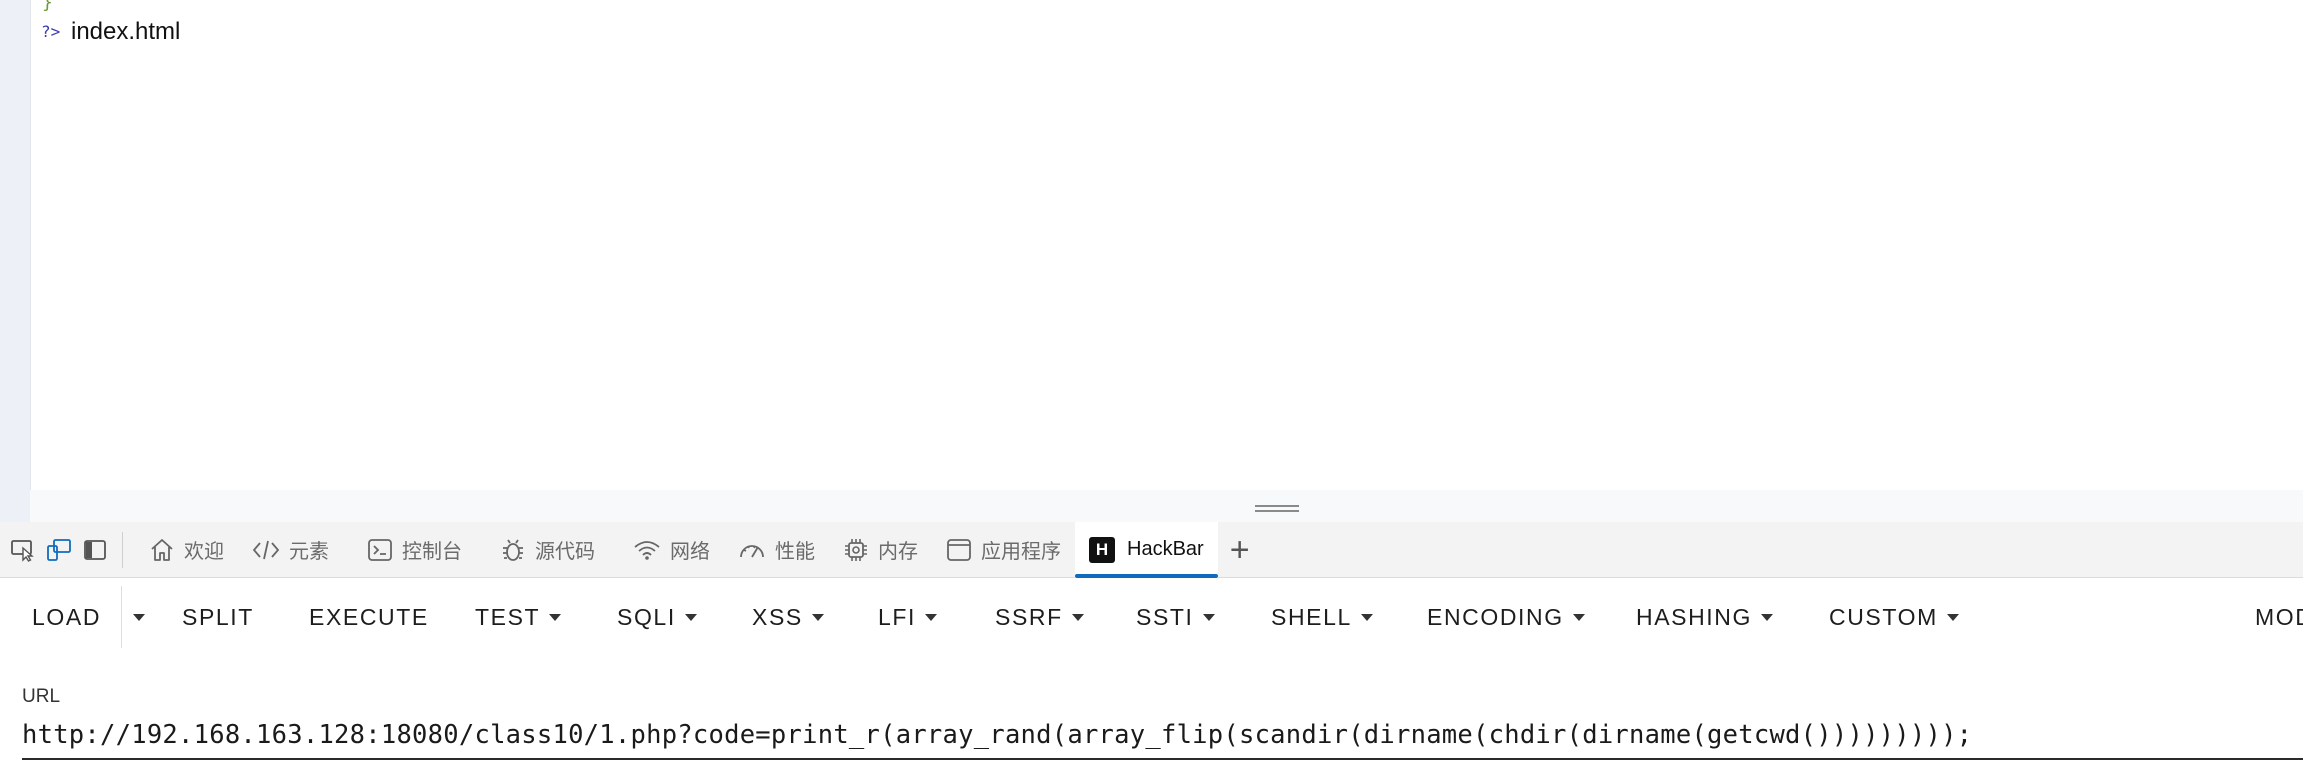  Describe the element at coordinates (1694, 616) in the screenshot. I see `hashing-label: HASHING` at that location.